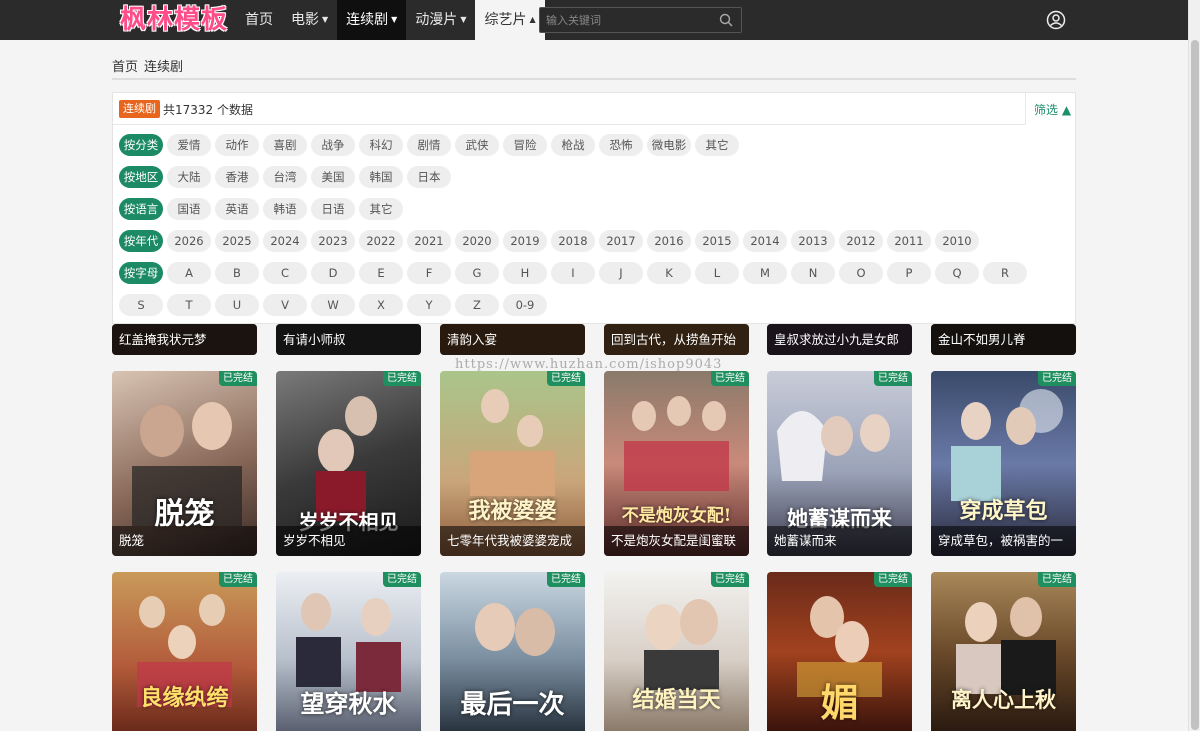 The height and width of the screenshot is (731, 1200). I want to click on video-title: 红盖掩我状元梦, so click(184, 339).